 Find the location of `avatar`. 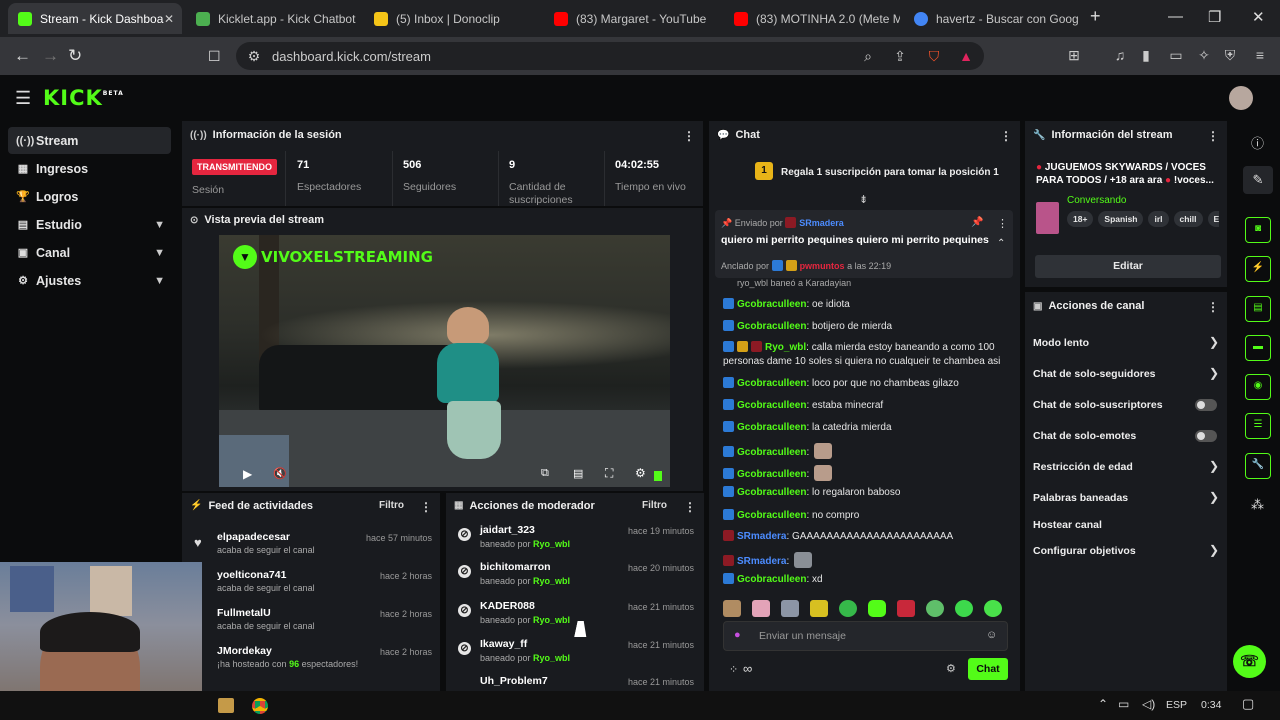

avatar is located at coordinates (1241, 98).